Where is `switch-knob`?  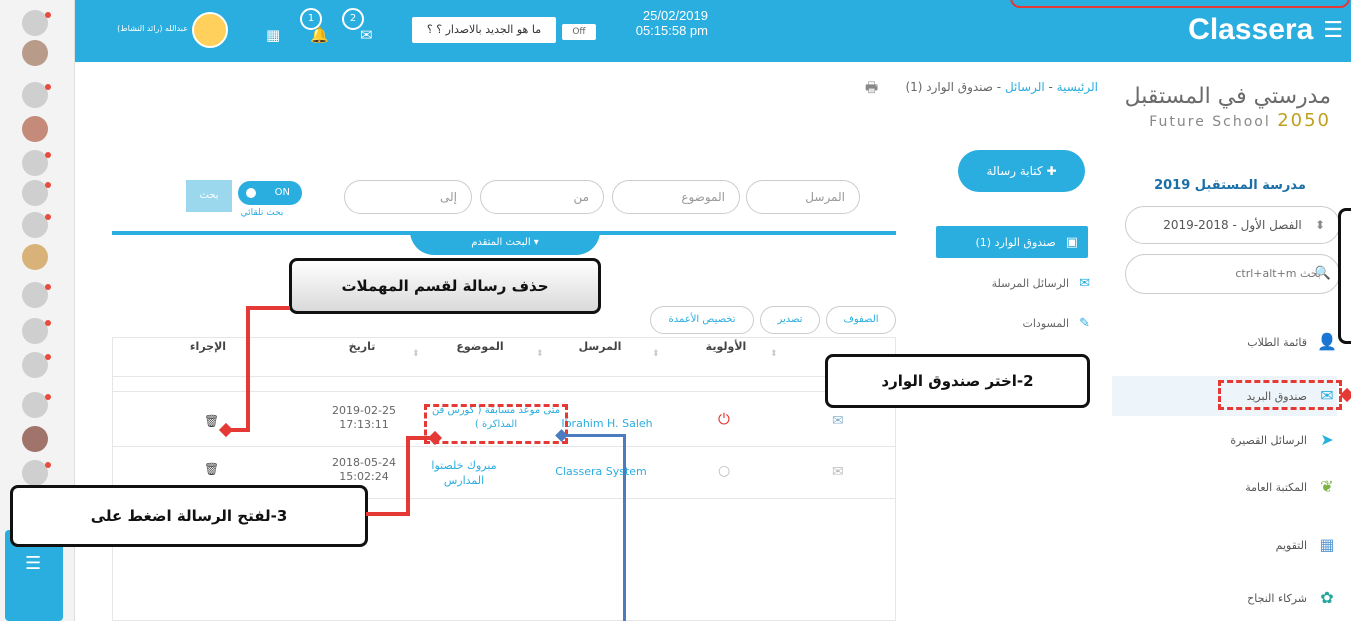 switch-knob is located at coordinates (251, 193).